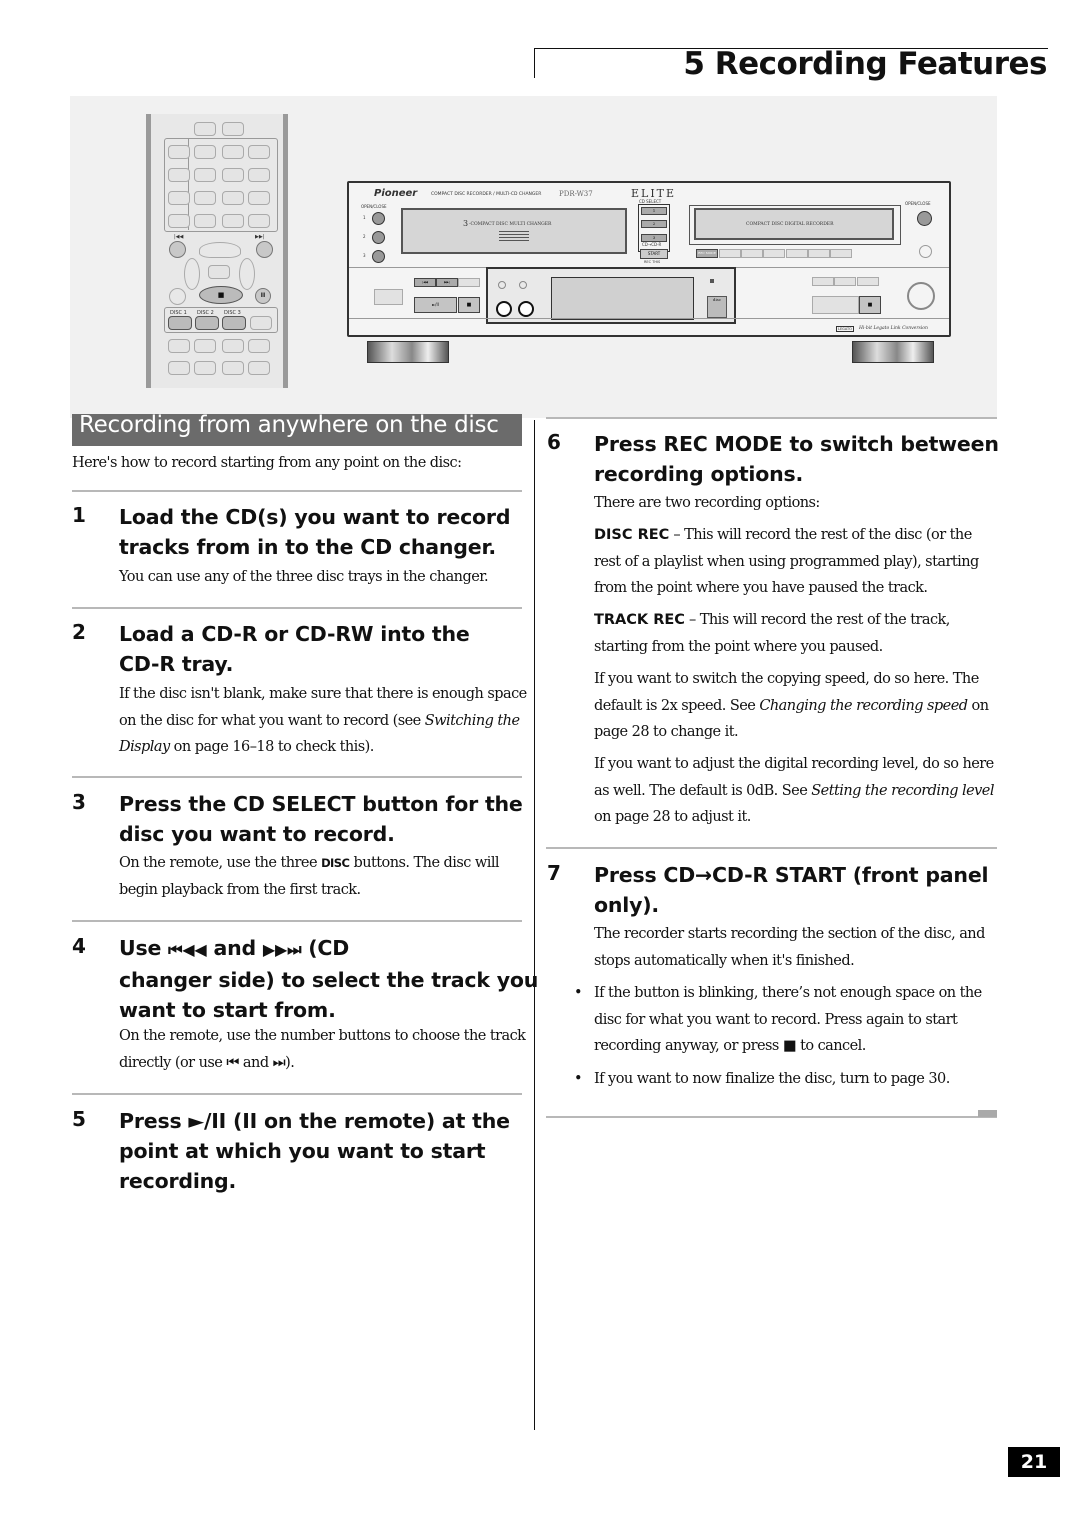  I want to click on header-rule-tick, so click(534, 63).